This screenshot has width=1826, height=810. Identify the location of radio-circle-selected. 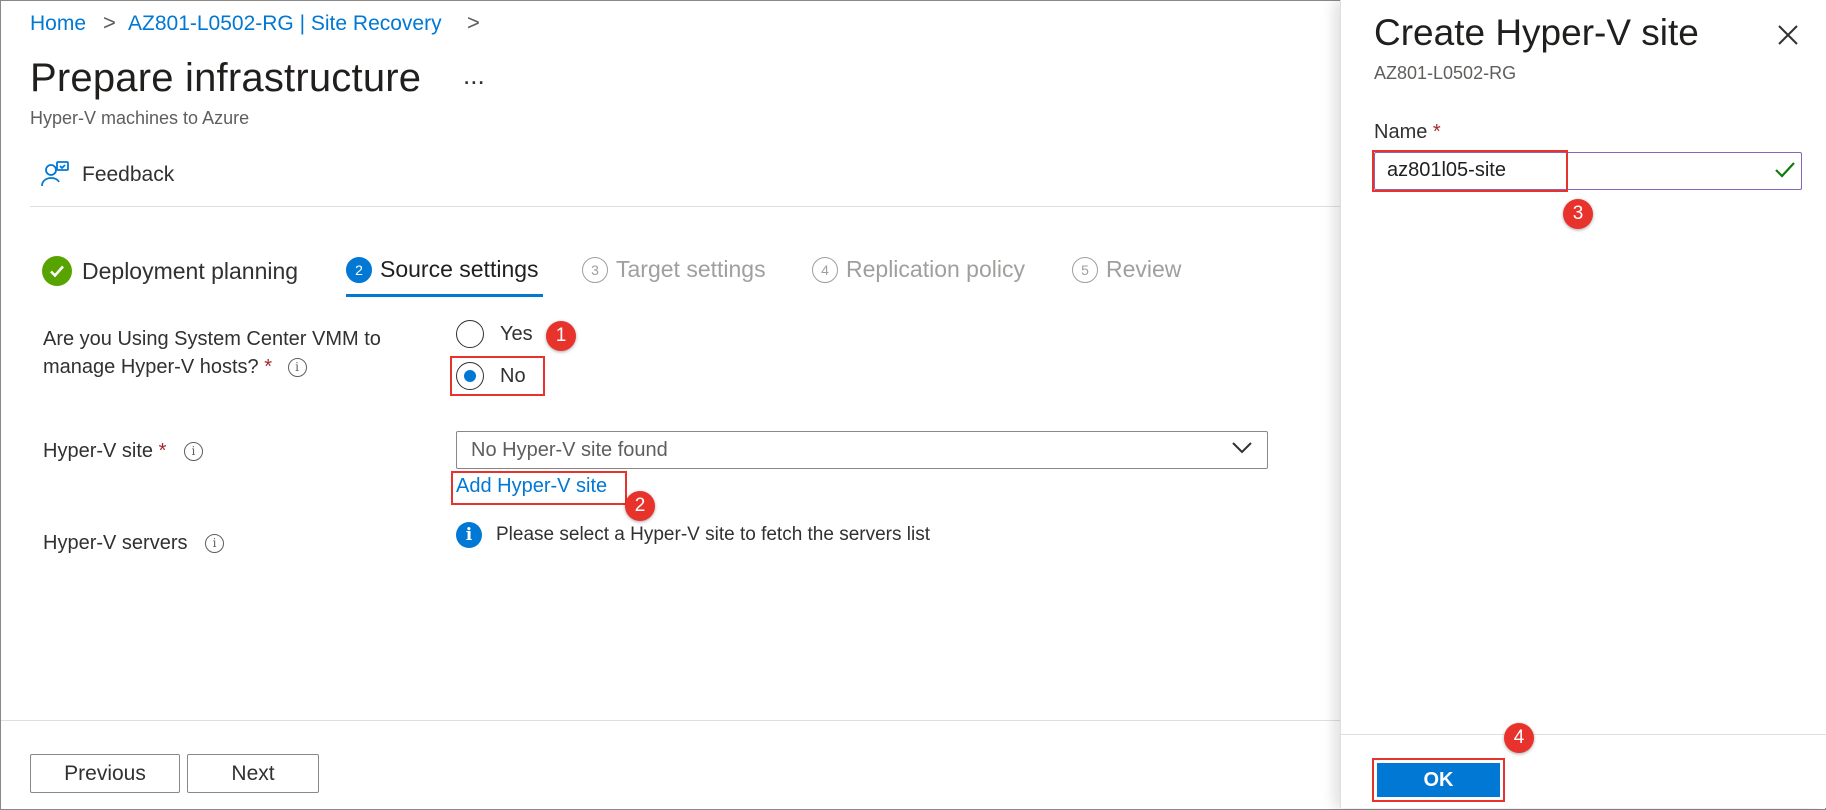
(470, 376).